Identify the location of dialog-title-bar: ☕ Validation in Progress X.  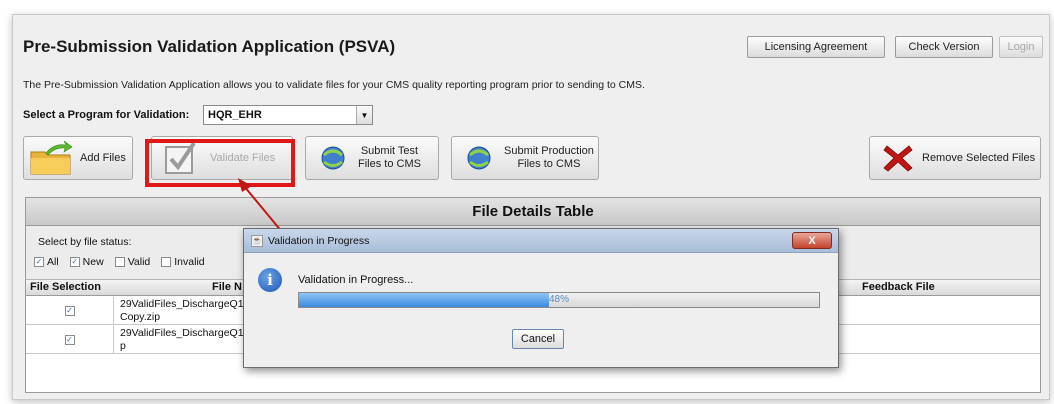
(541, 241).